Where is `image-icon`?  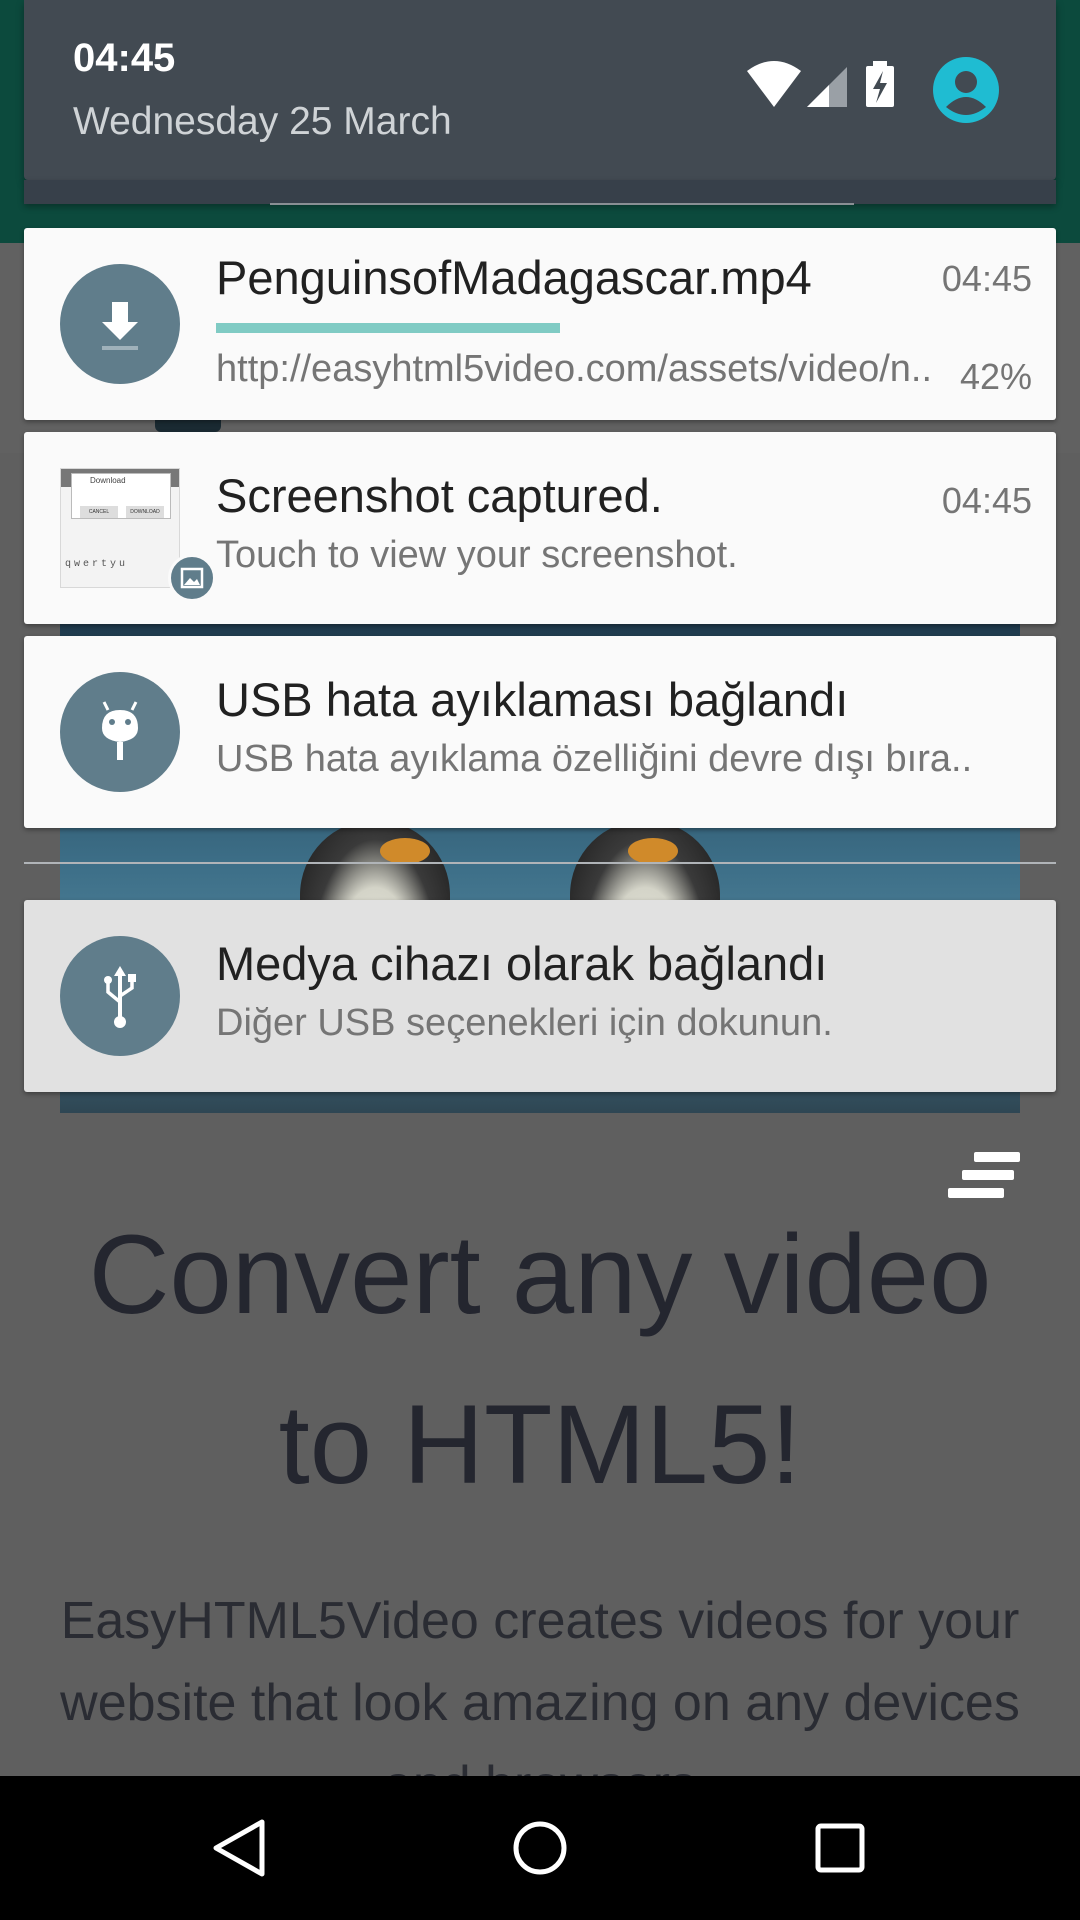
image-icon is located at coordinates (192, 578).